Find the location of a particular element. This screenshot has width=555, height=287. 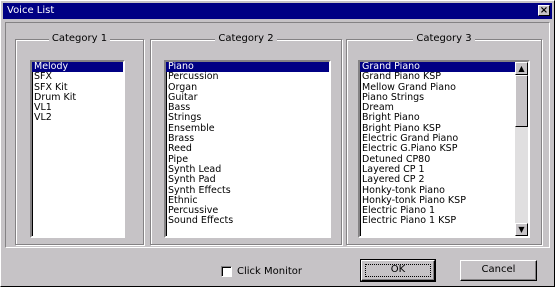

cancel-button-label: Cancel is located at coordinates (498, 269).